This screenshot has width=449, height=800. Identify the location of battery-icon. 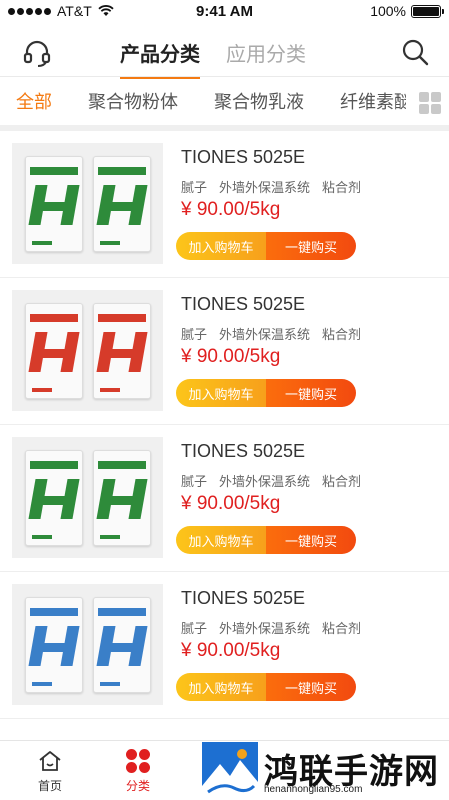
(427, 11).